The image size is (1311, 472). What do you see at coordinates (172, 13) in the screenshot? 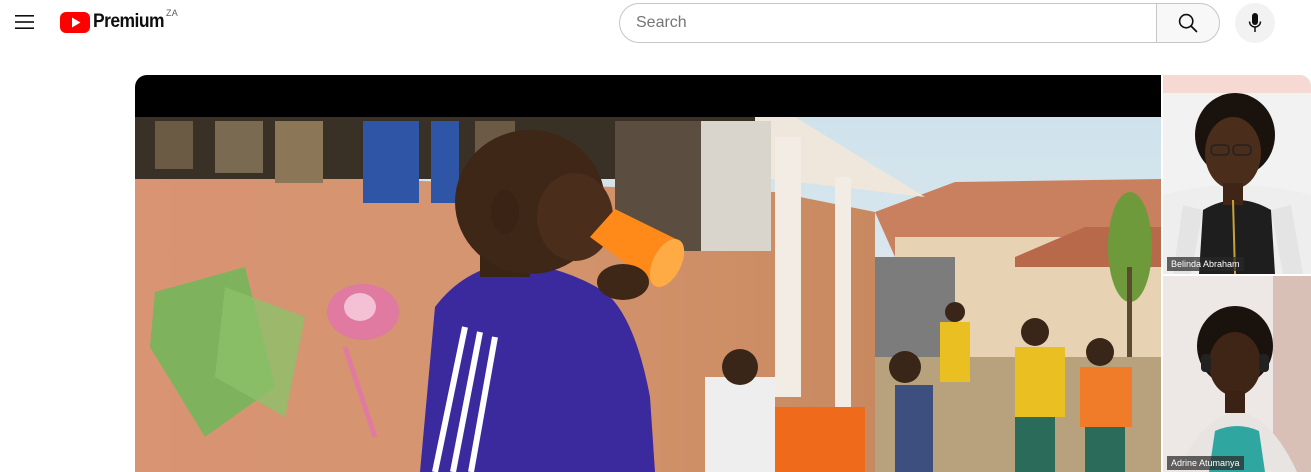
I see `country-code: ZA` at bounding box center [172, 13].